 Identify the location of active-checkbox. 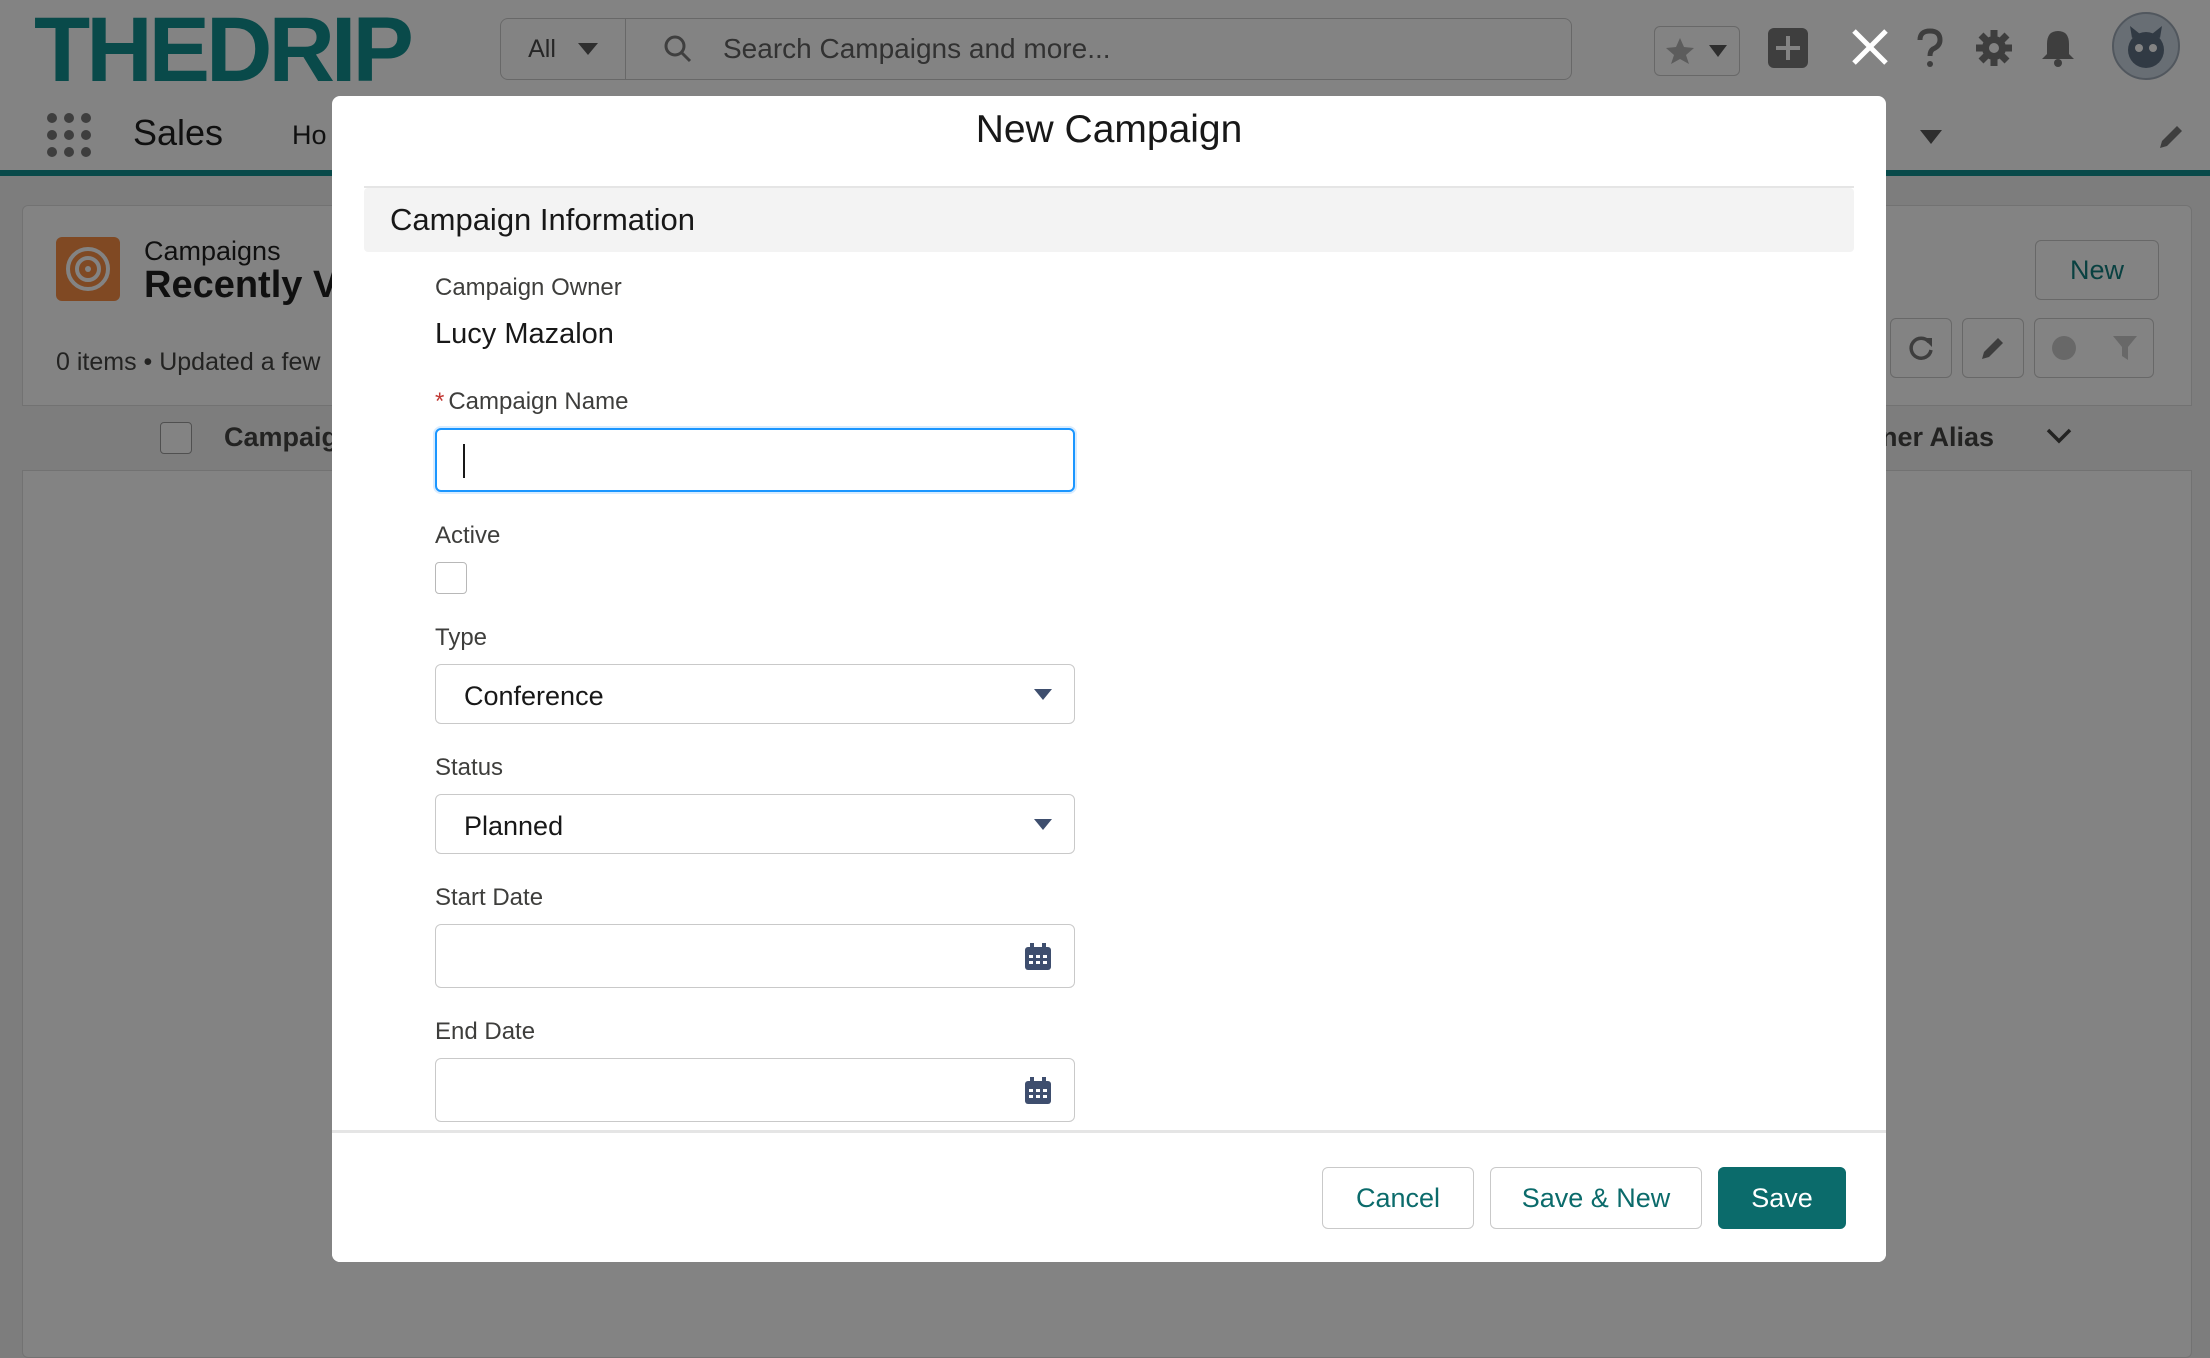
(451, 578).